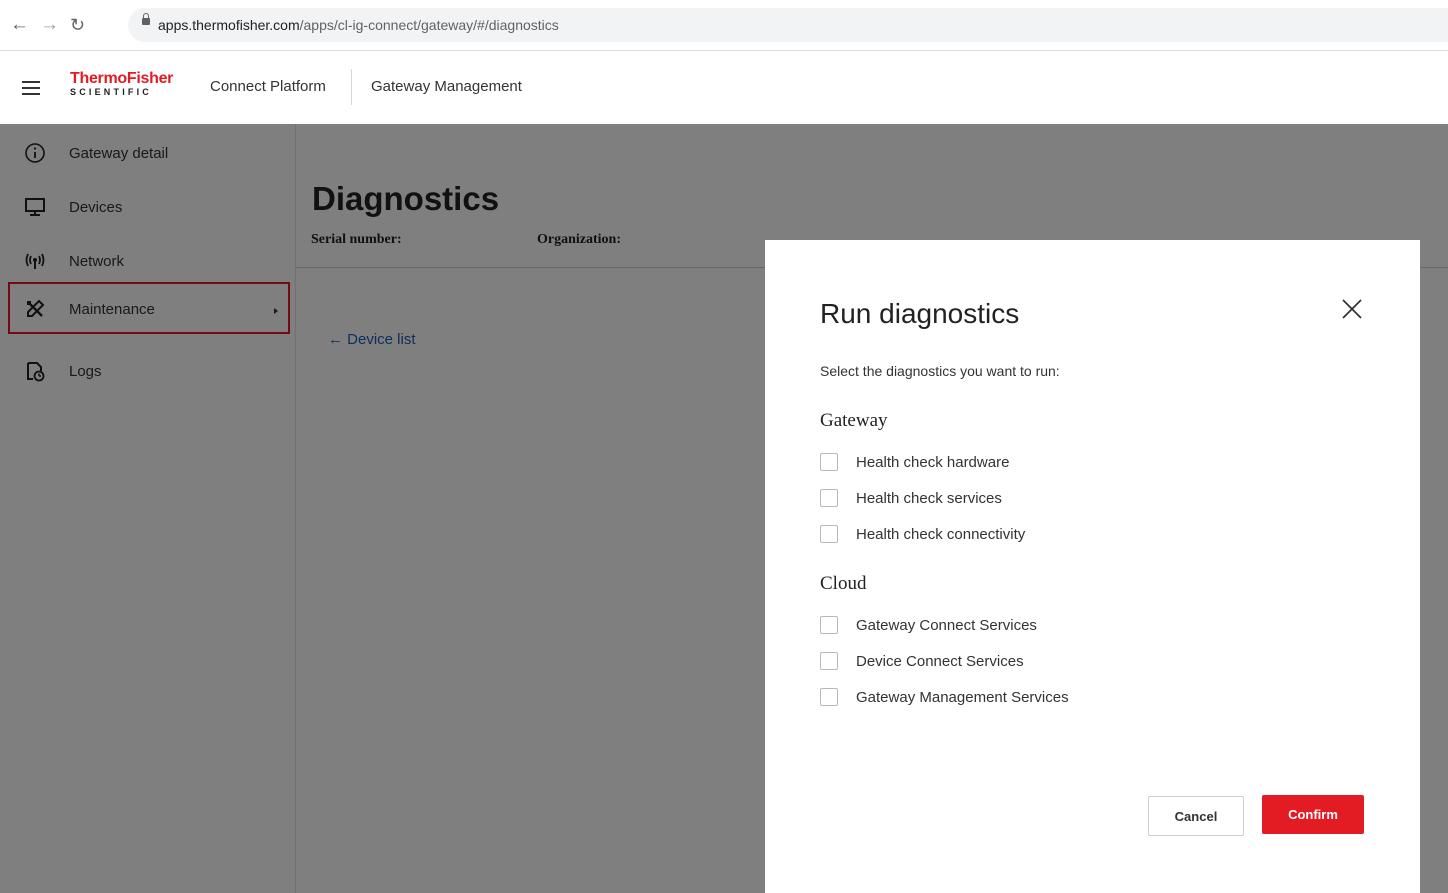 This screenshot has width=1448, height=893. I want to click on dialog-title: Run diagnostics, so click(920, 313).